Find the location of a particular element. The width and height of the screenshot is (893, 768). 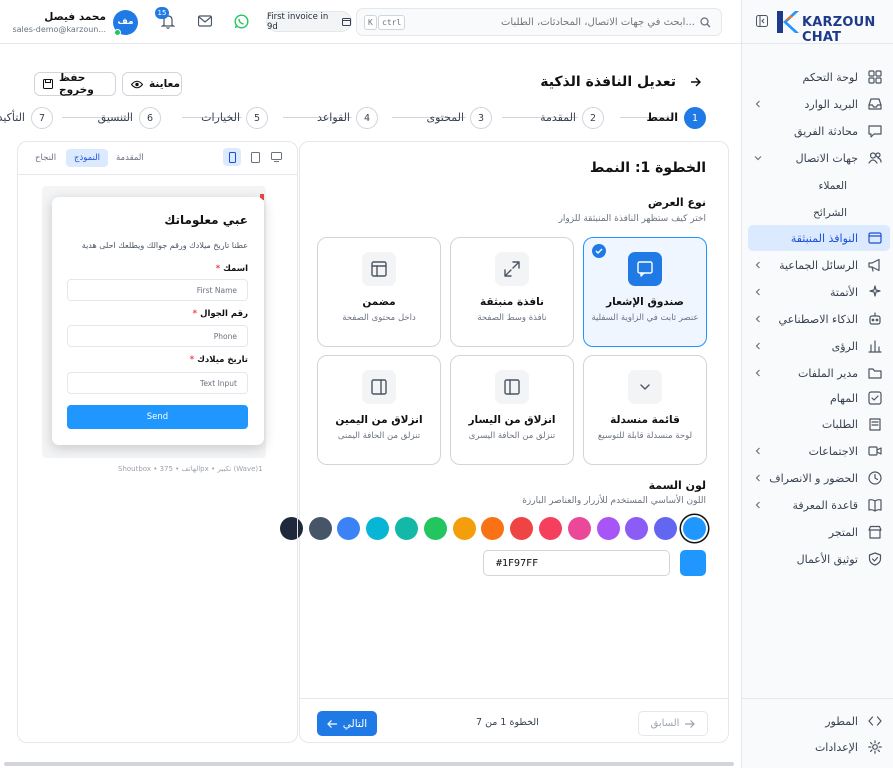

sidebar-item-2: محادثة الفريق is located at coordinates (819, 131).